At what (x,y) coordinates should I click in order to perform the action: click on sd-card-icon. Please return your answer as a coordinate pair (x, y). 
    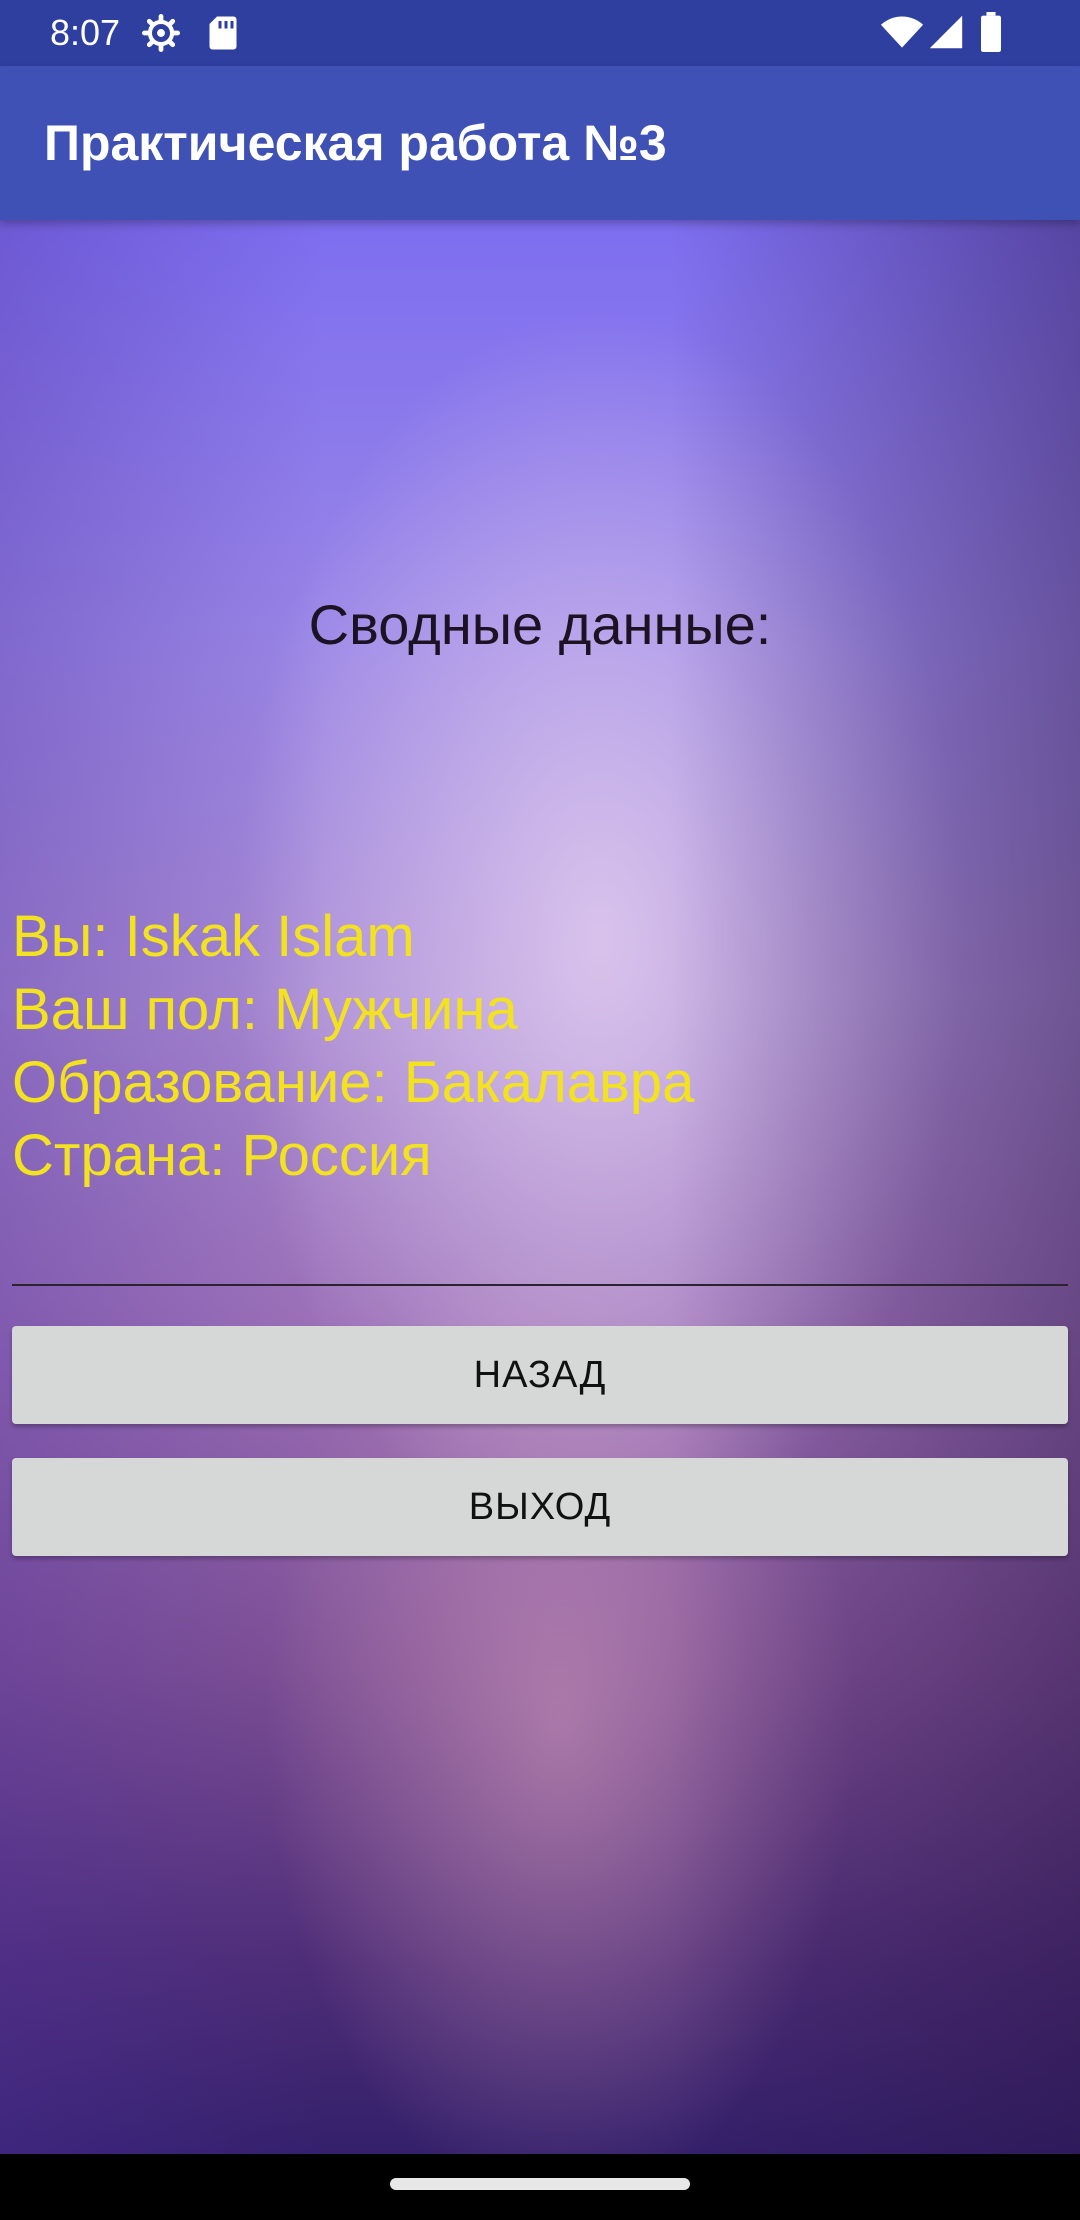
    Looking at the image, I should click on (223, 35).